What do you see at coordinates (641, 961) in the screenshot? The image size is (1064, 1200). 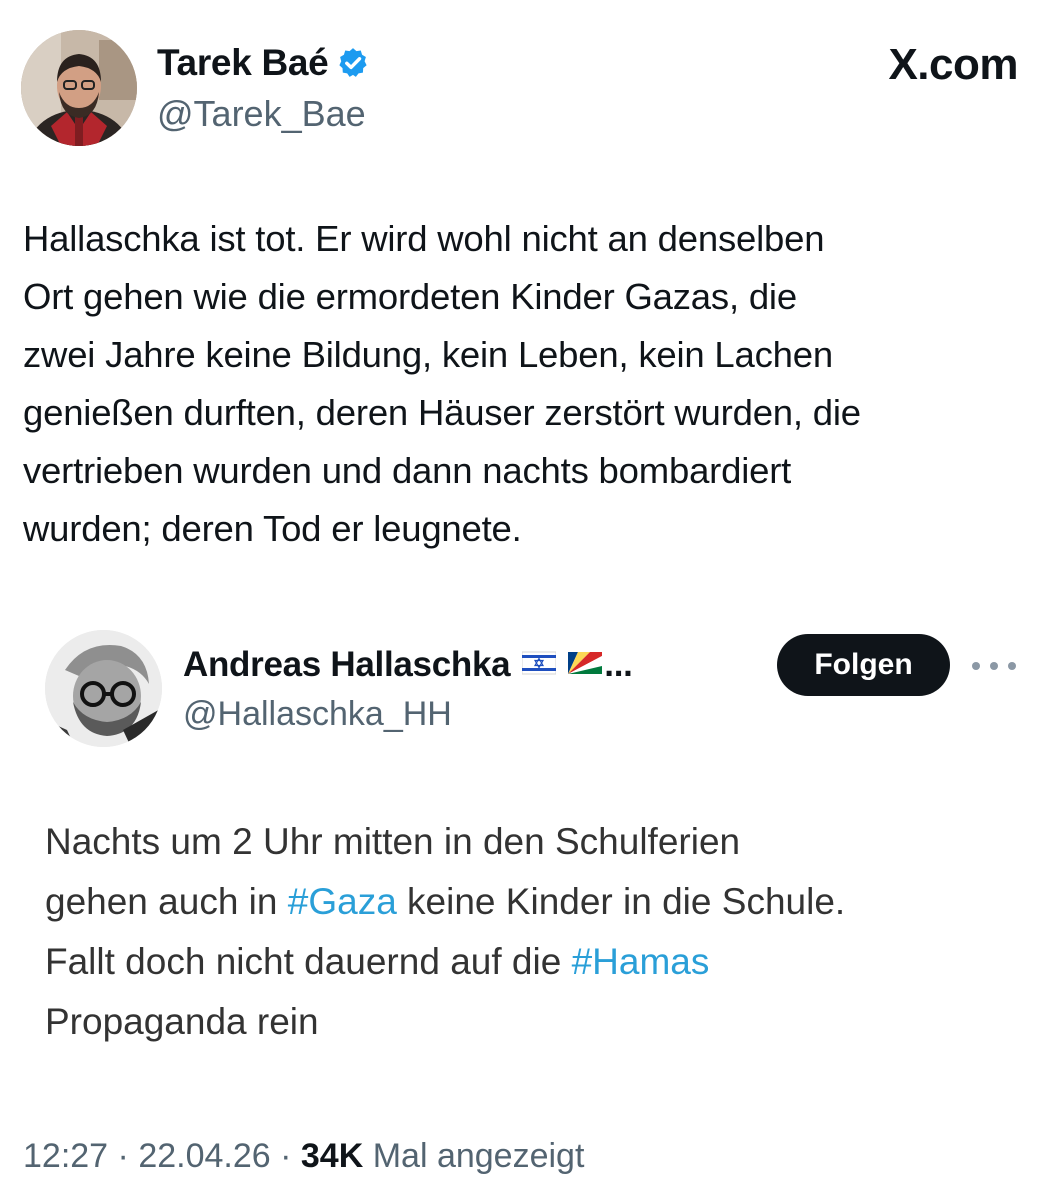 I see `hashtag-hamas: #Hamas` at bounding box center [641, 961].